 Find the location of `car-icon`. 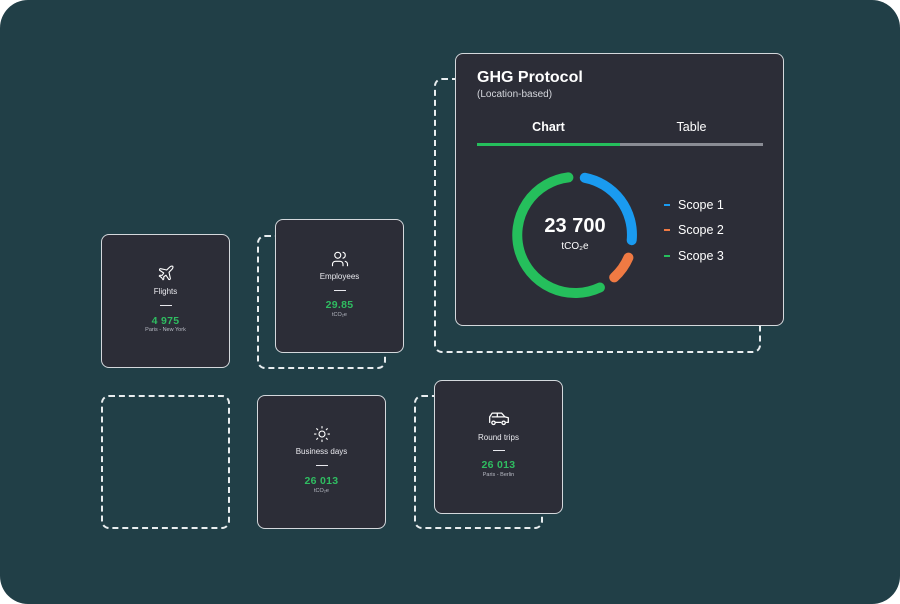

car-icon is located at coordinates (498, 419).